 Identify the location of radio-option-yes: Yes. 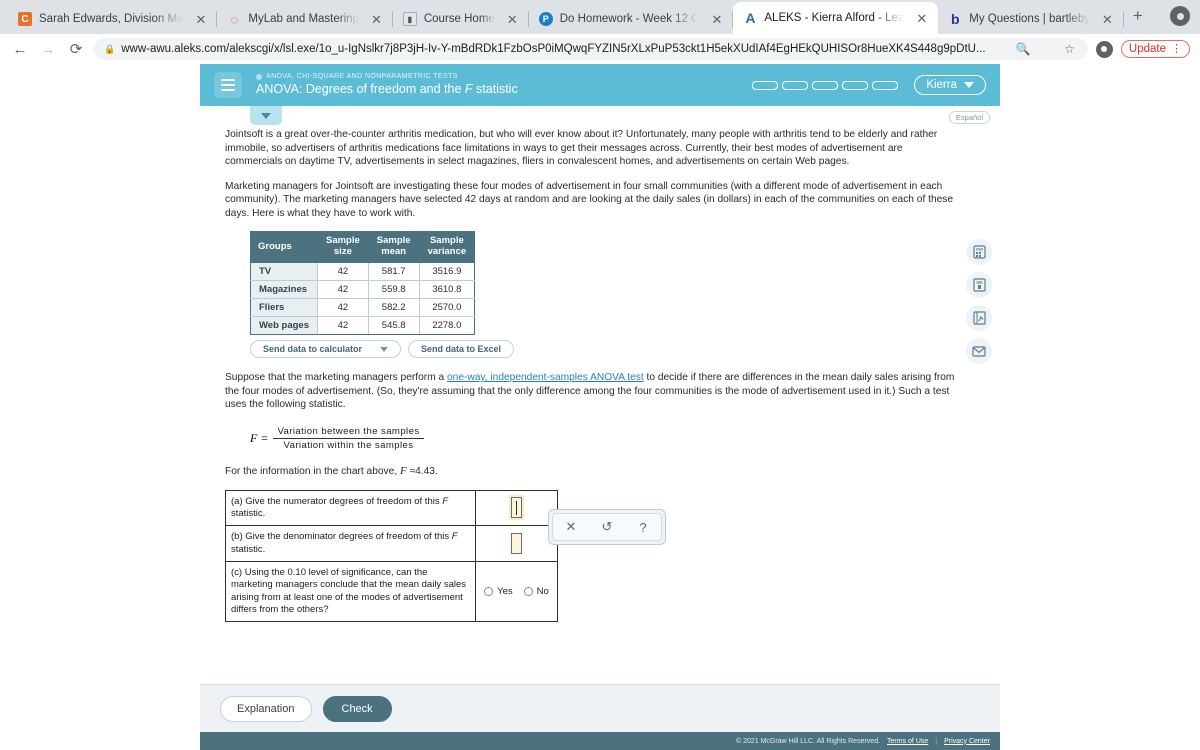
(498, 591).